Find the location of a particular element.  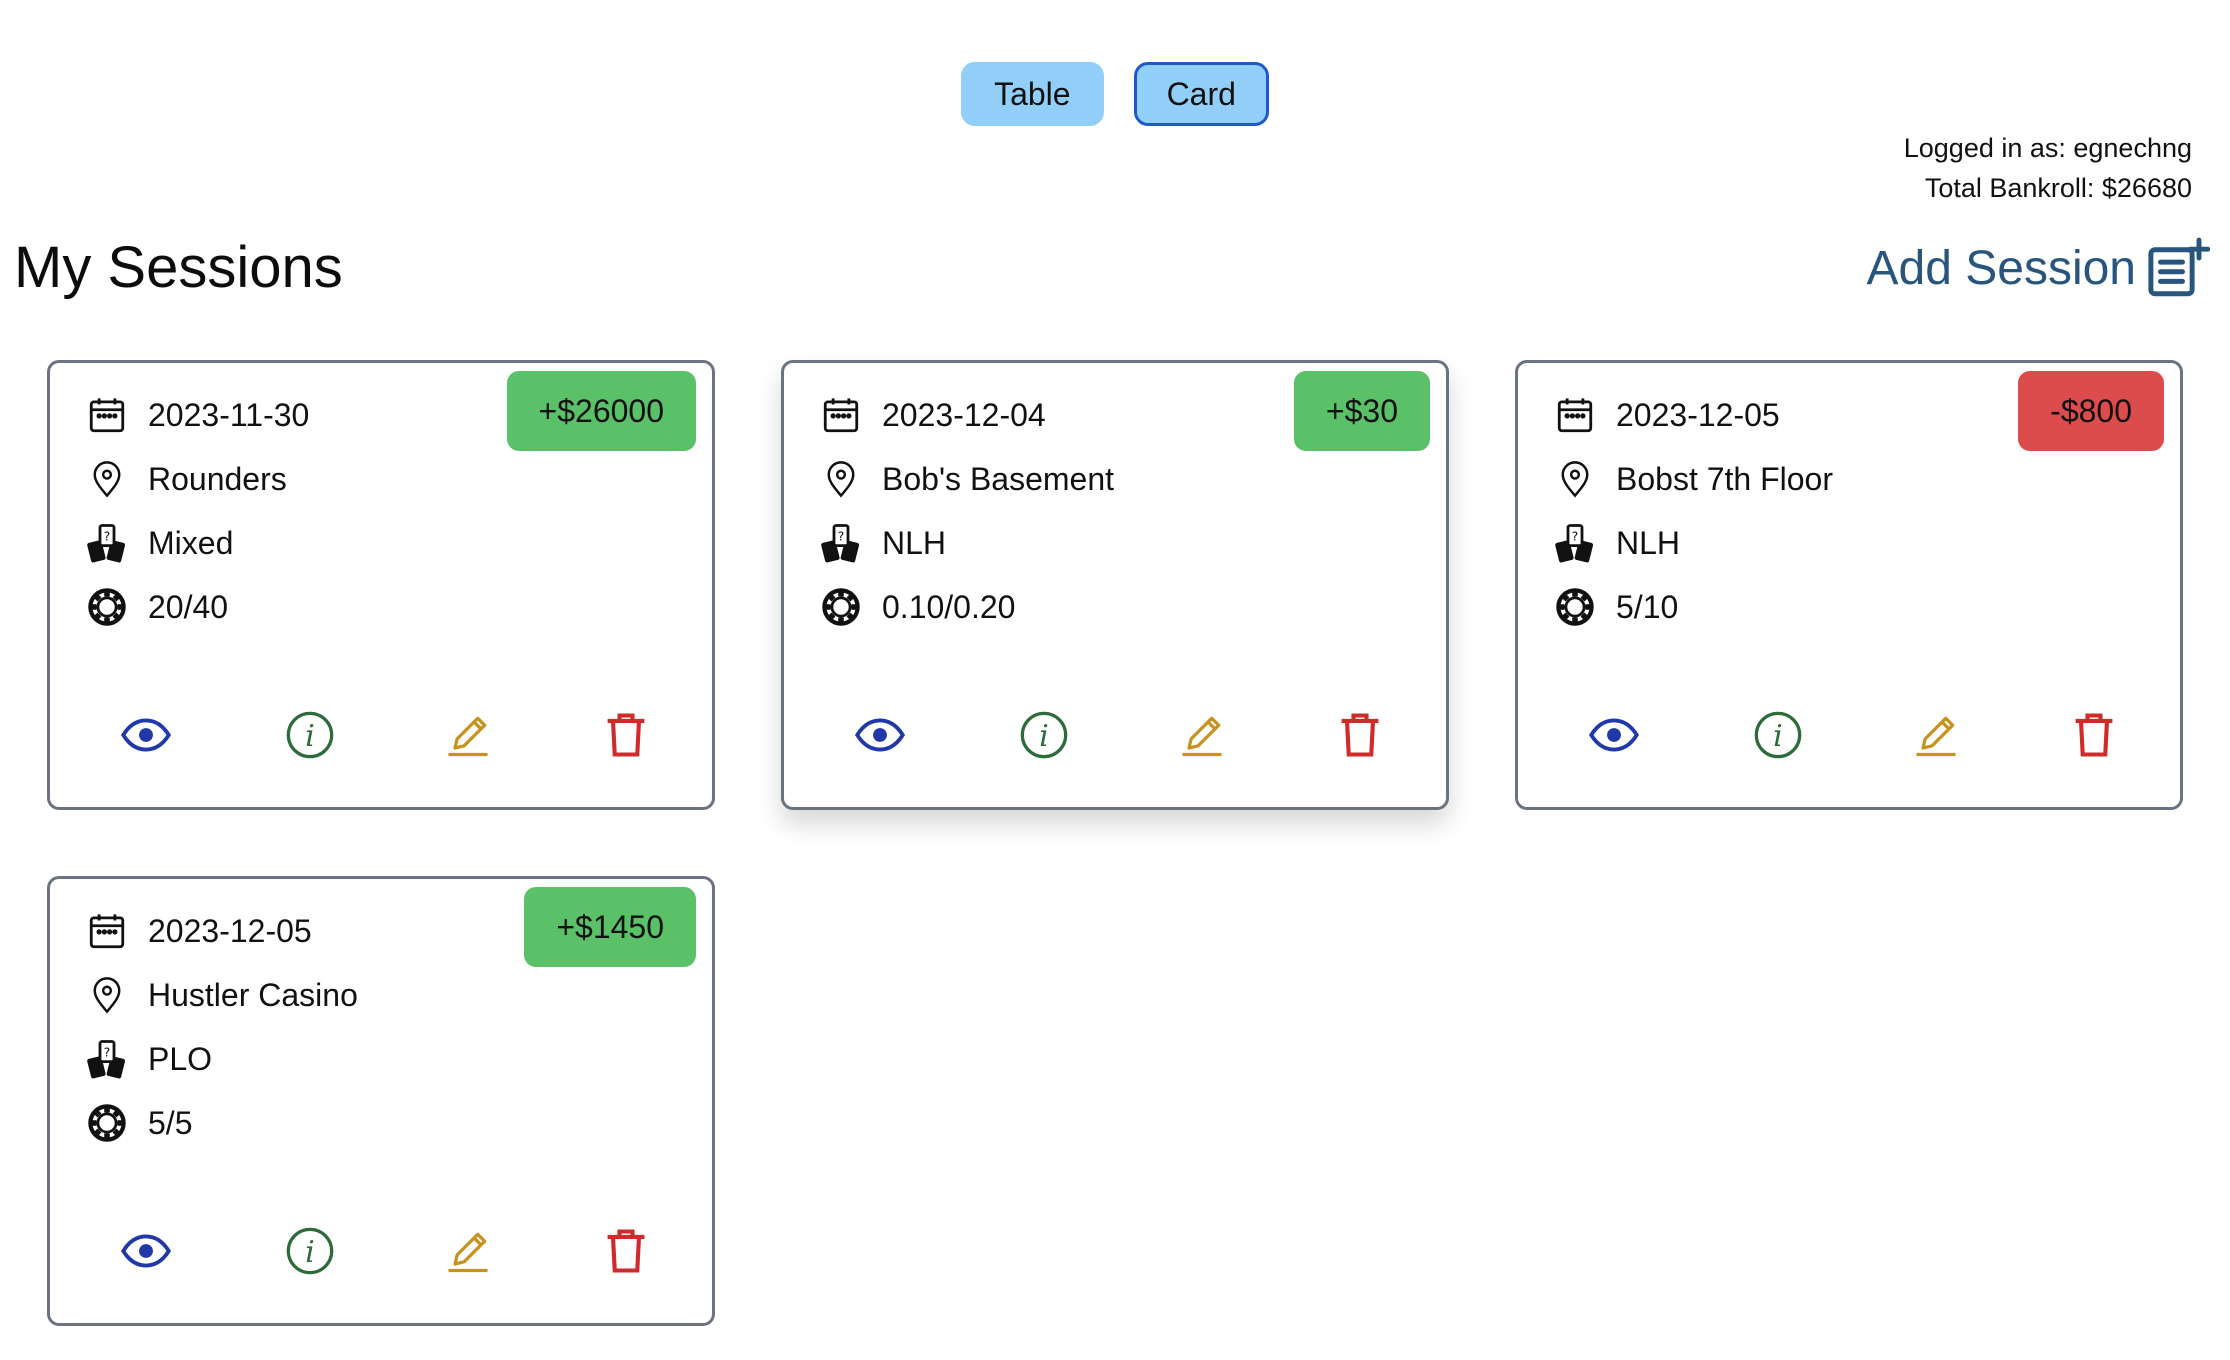

view-toggle: Table Card is located at coordinates (1115, 94).